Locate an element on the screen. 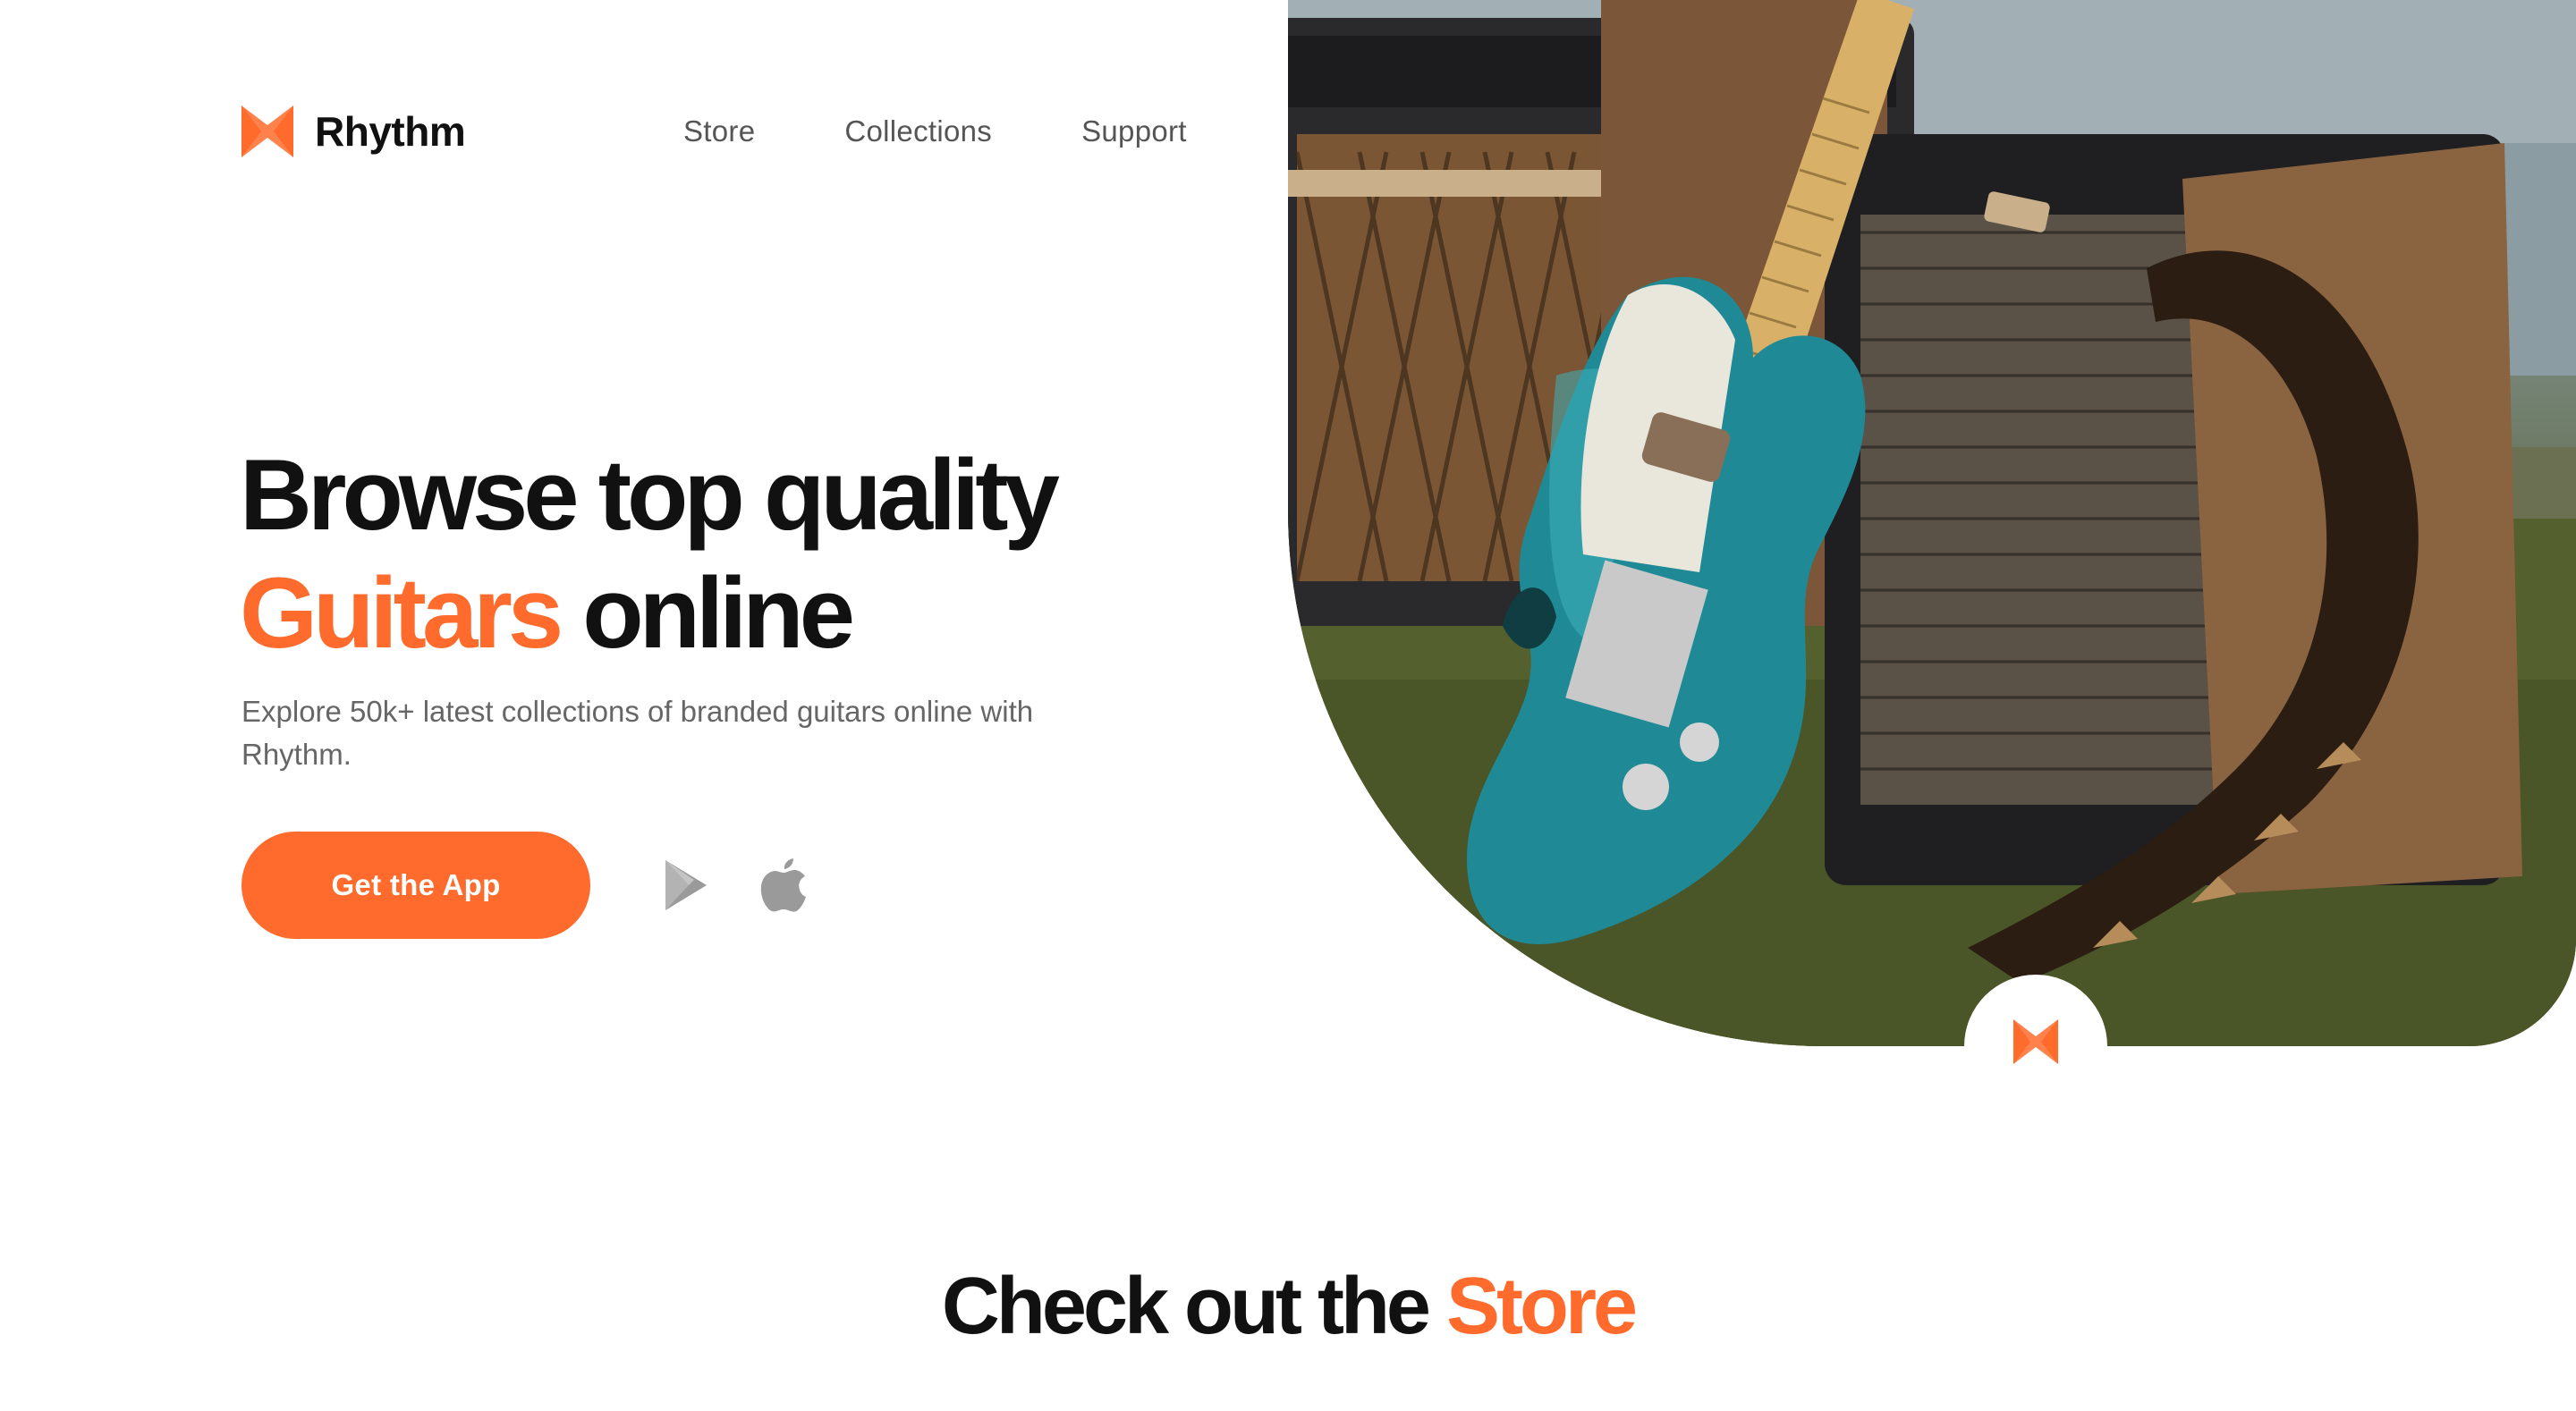  google-play-icon is located at coordinates (686, 885).